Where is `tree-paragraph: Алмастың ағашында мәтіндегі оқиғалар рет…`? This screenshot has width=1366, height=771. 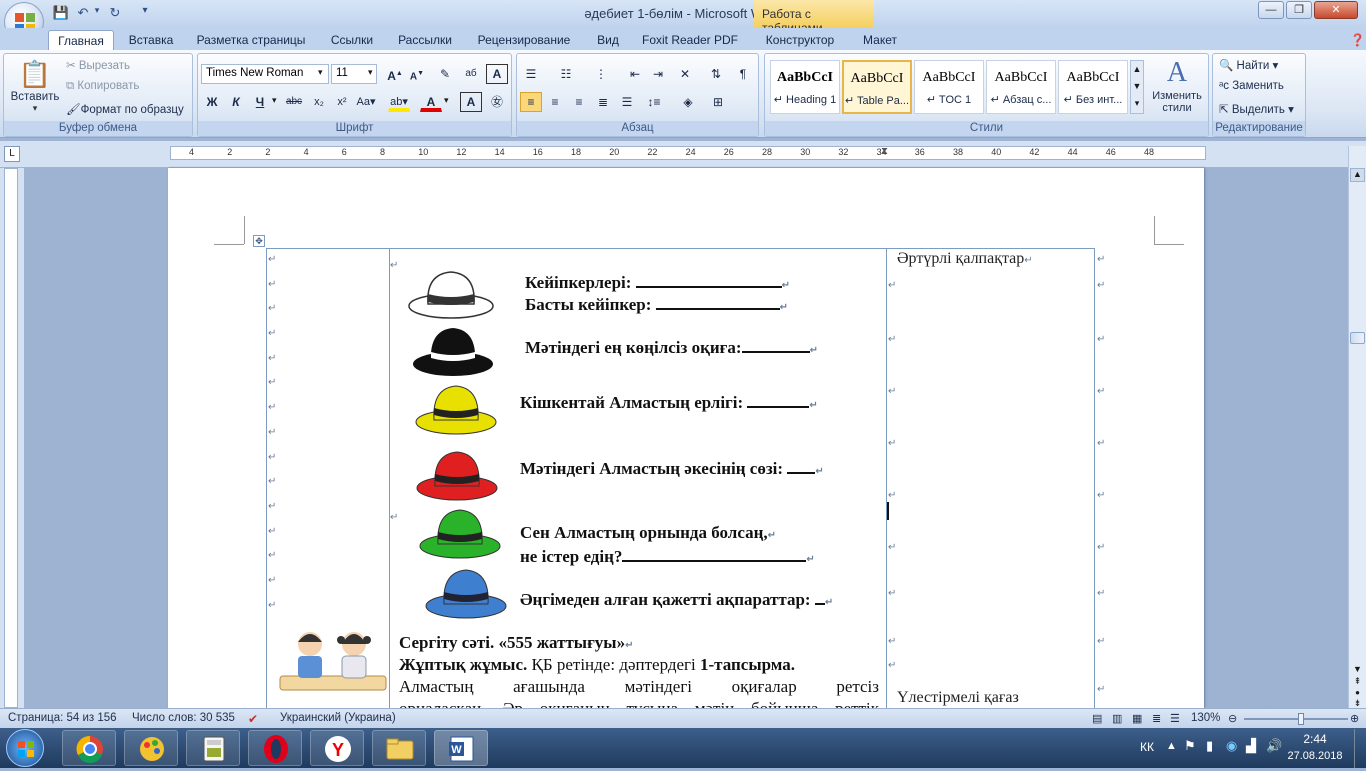 tree-paragraph: Алмастың ағашында мәтіндегі оқиғалар рет… is located at coordinates (639, 687).